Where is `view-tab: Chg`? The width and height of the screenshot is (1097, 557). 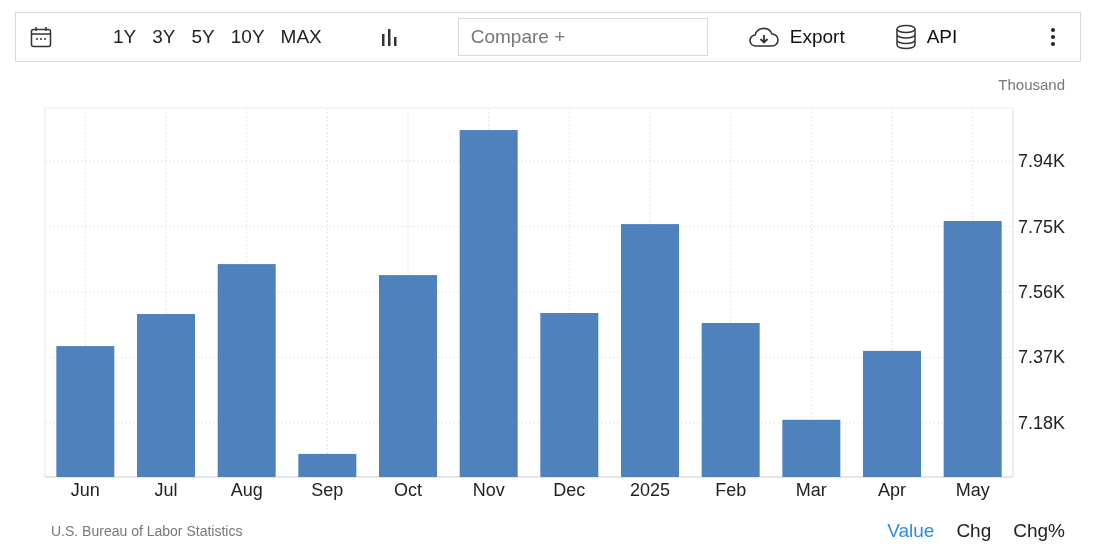
view-tab: Chg is located at coordinates (974, 531).